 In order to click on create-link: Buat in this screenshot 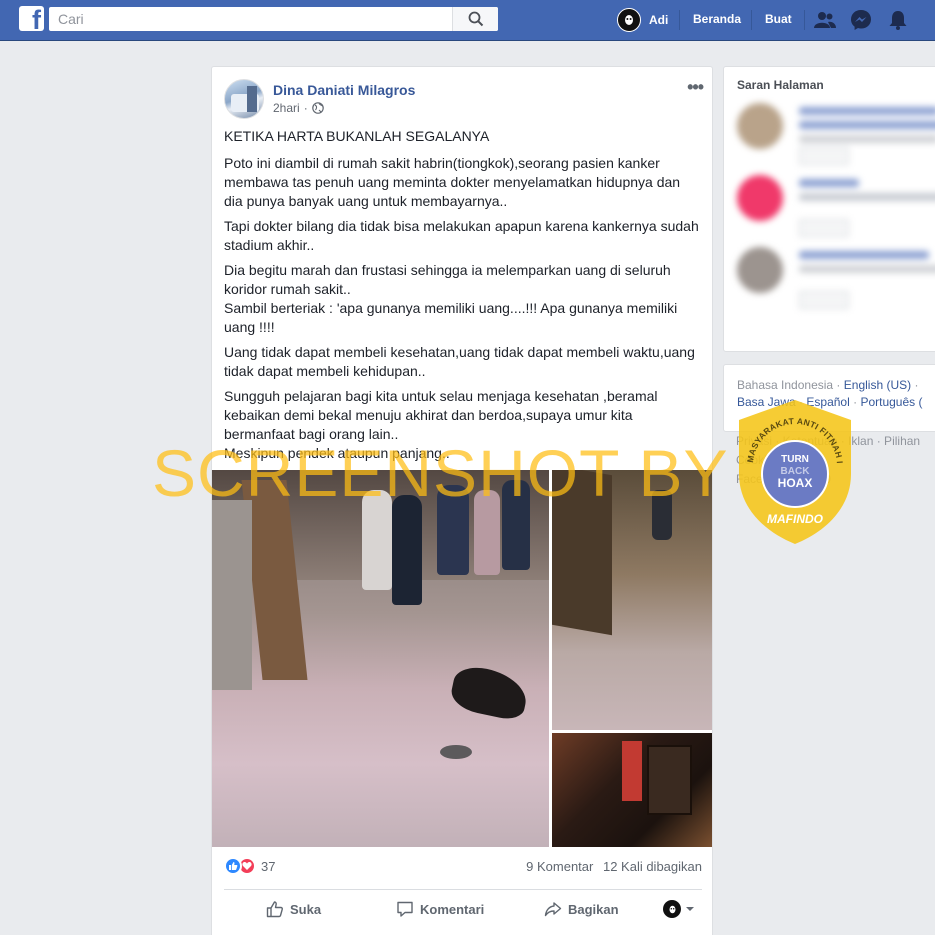, I will do `click(778, 19)`.